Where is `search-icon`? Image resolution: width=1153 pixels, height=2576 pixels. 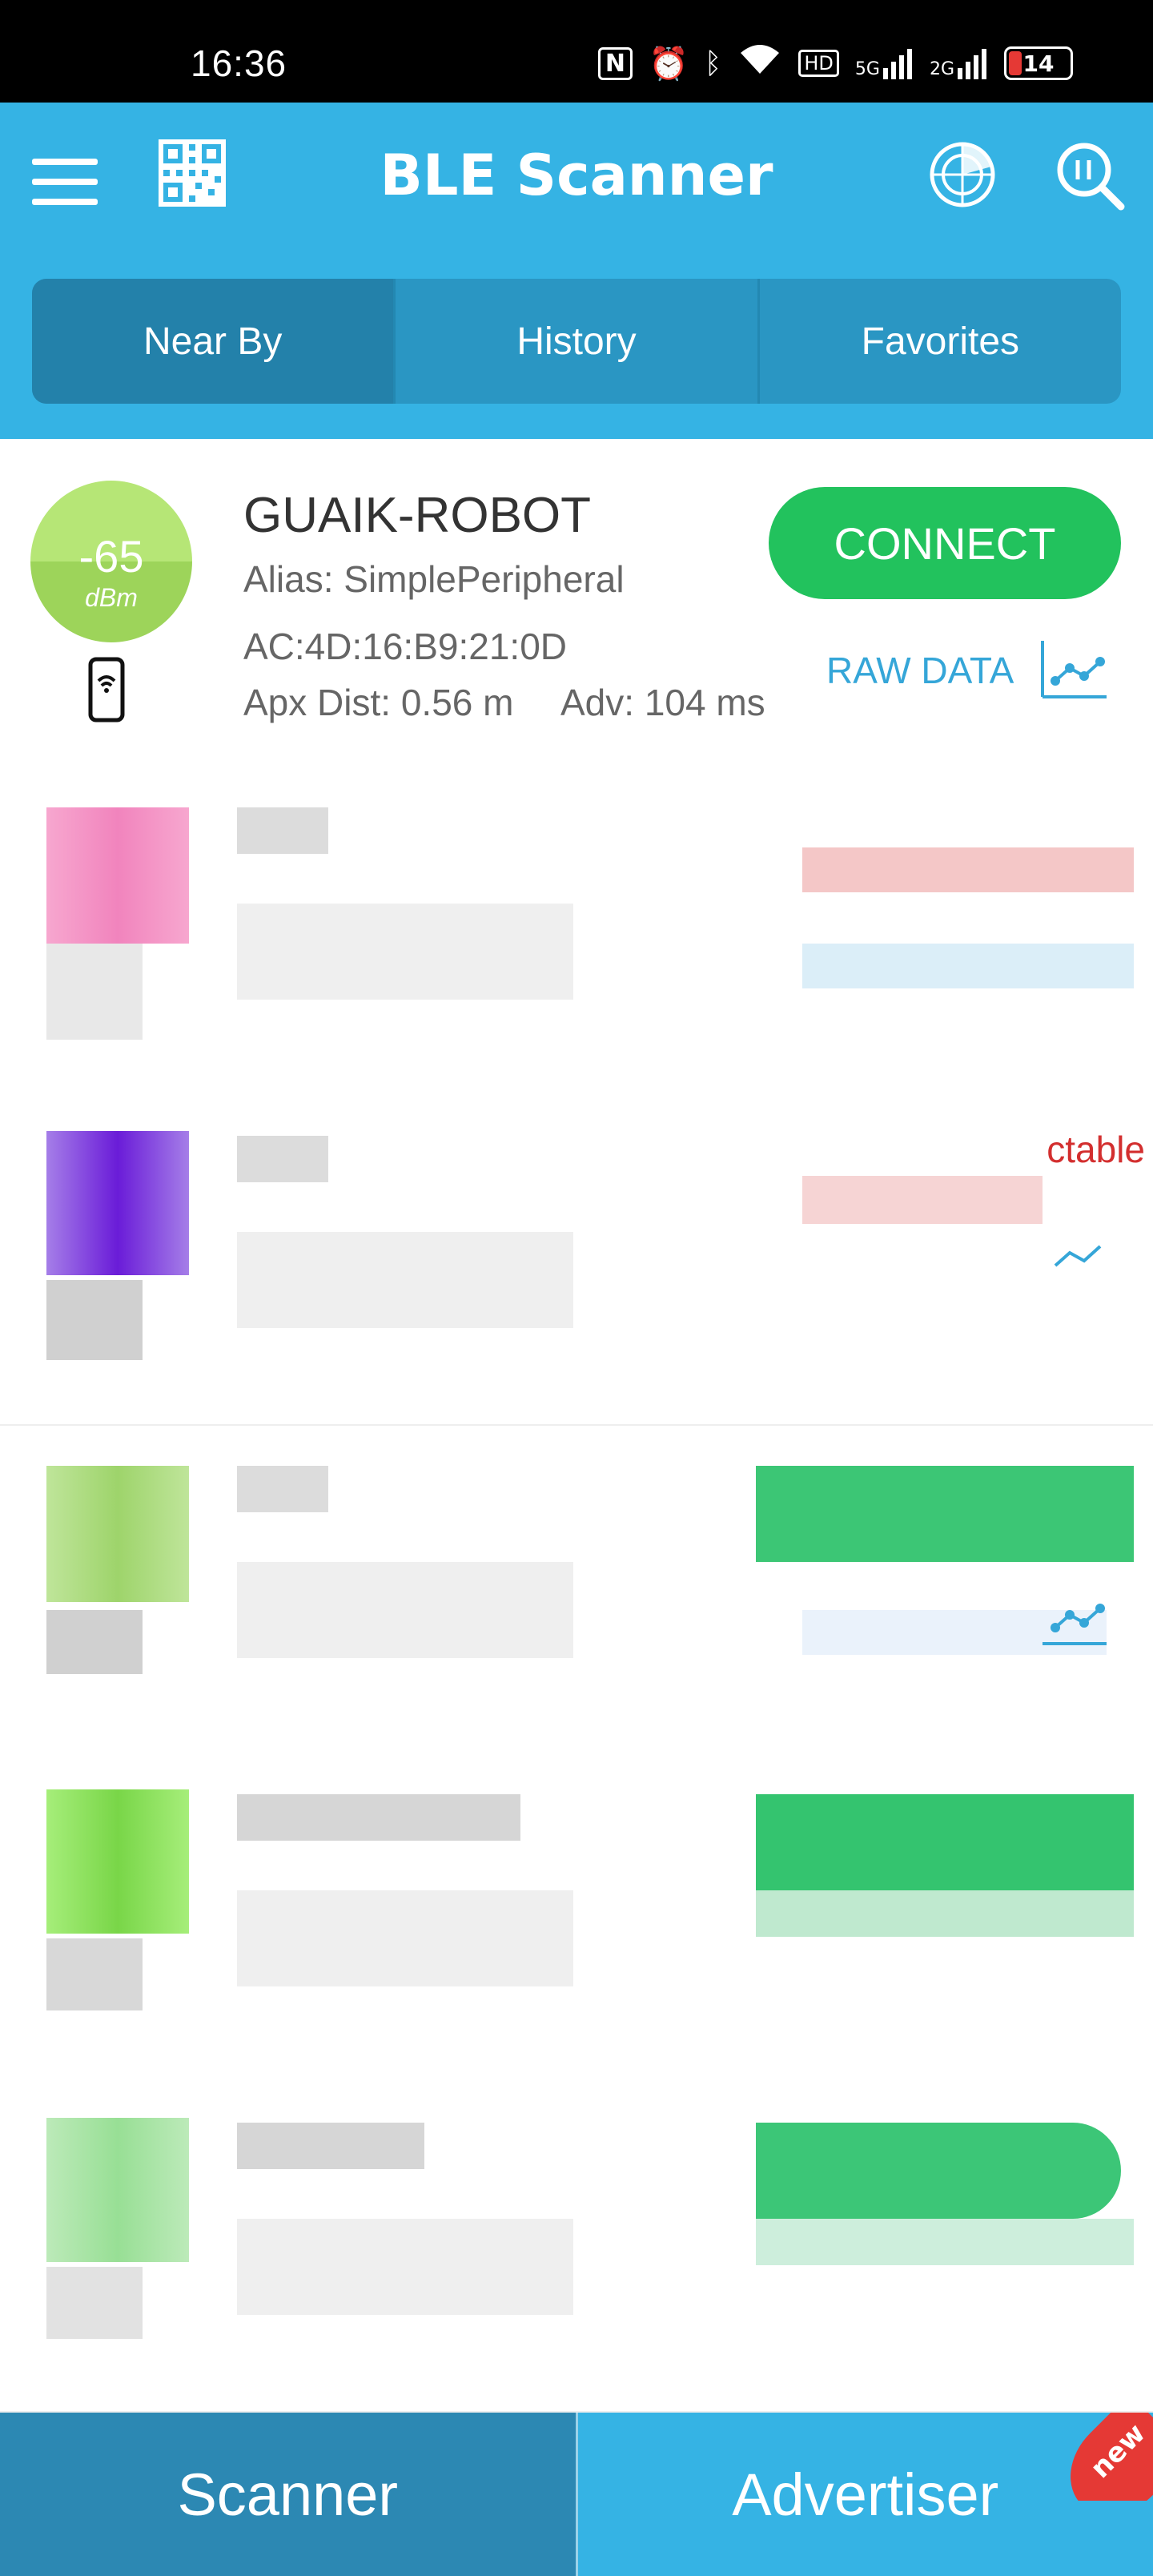
search-icon is located at coordinates (1090, 175).